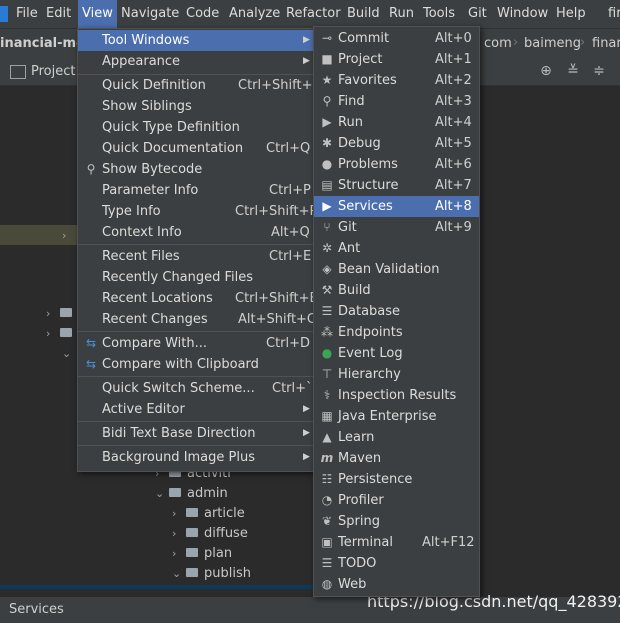 This screenshot has height=623, width=620. What do you see at coordinates (573, 71) in the screenshot?
I see `expand-all-icon: ≚` at bounding box center [573, 71].